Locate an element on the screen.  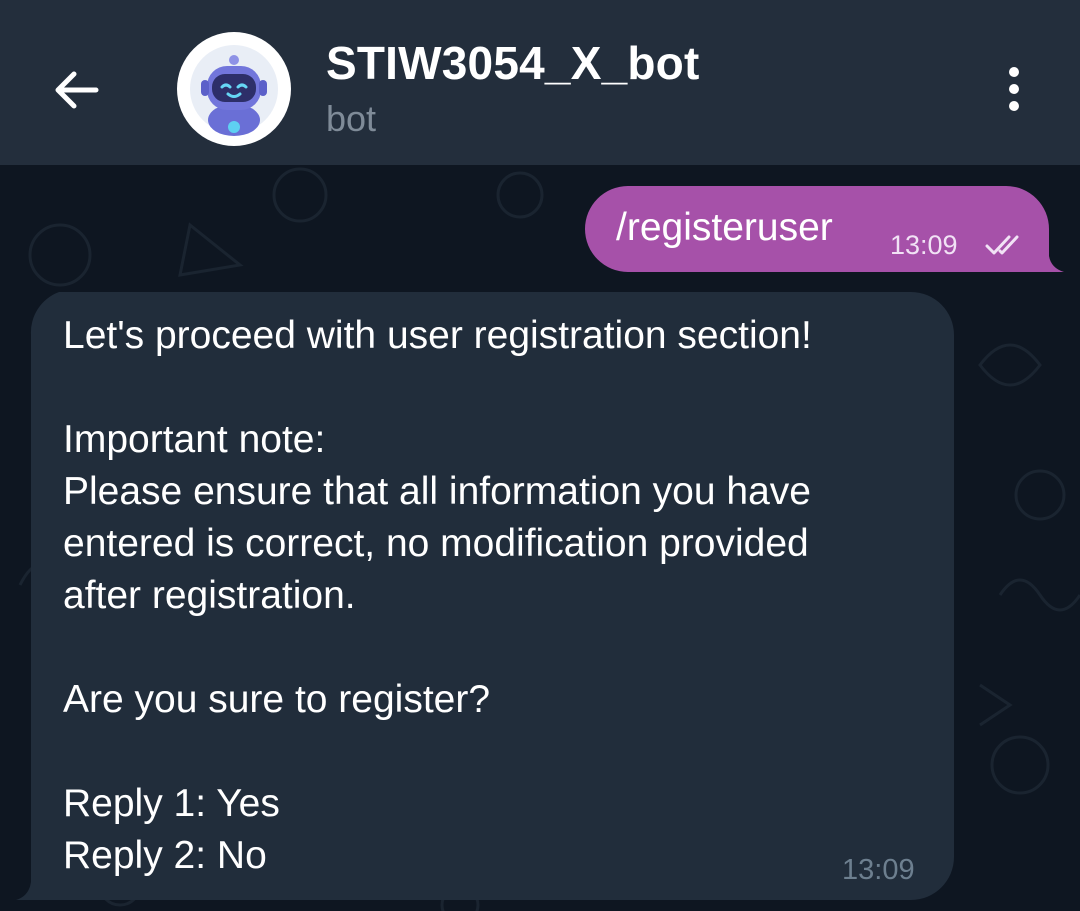
outgoing-message-text: /registeruser is located at coordinates (724, 227).